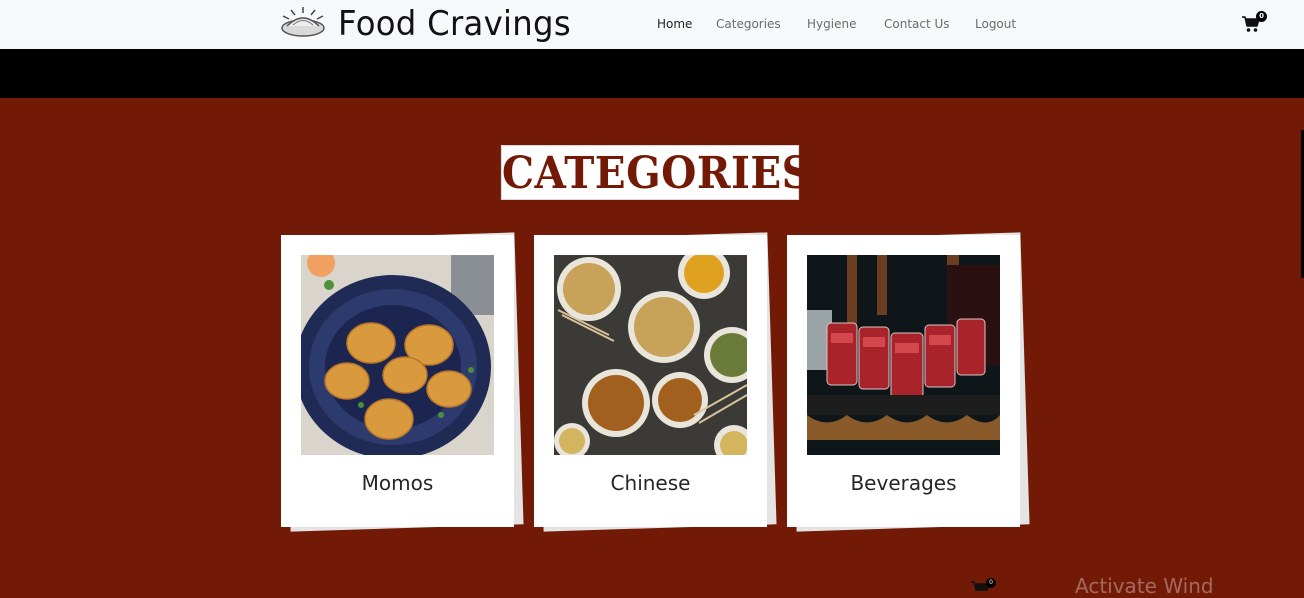  Describe the element at coordinates (650, 483) in the screenshot. I see `category-label: Chinese` at that location.